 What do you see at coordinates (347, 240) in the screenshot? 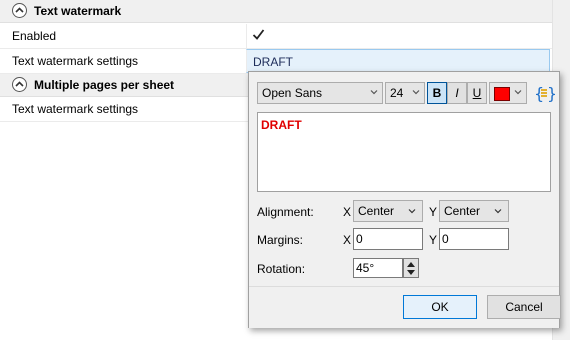
I see `margin-x-label: X` at bounding box center [347, 240].